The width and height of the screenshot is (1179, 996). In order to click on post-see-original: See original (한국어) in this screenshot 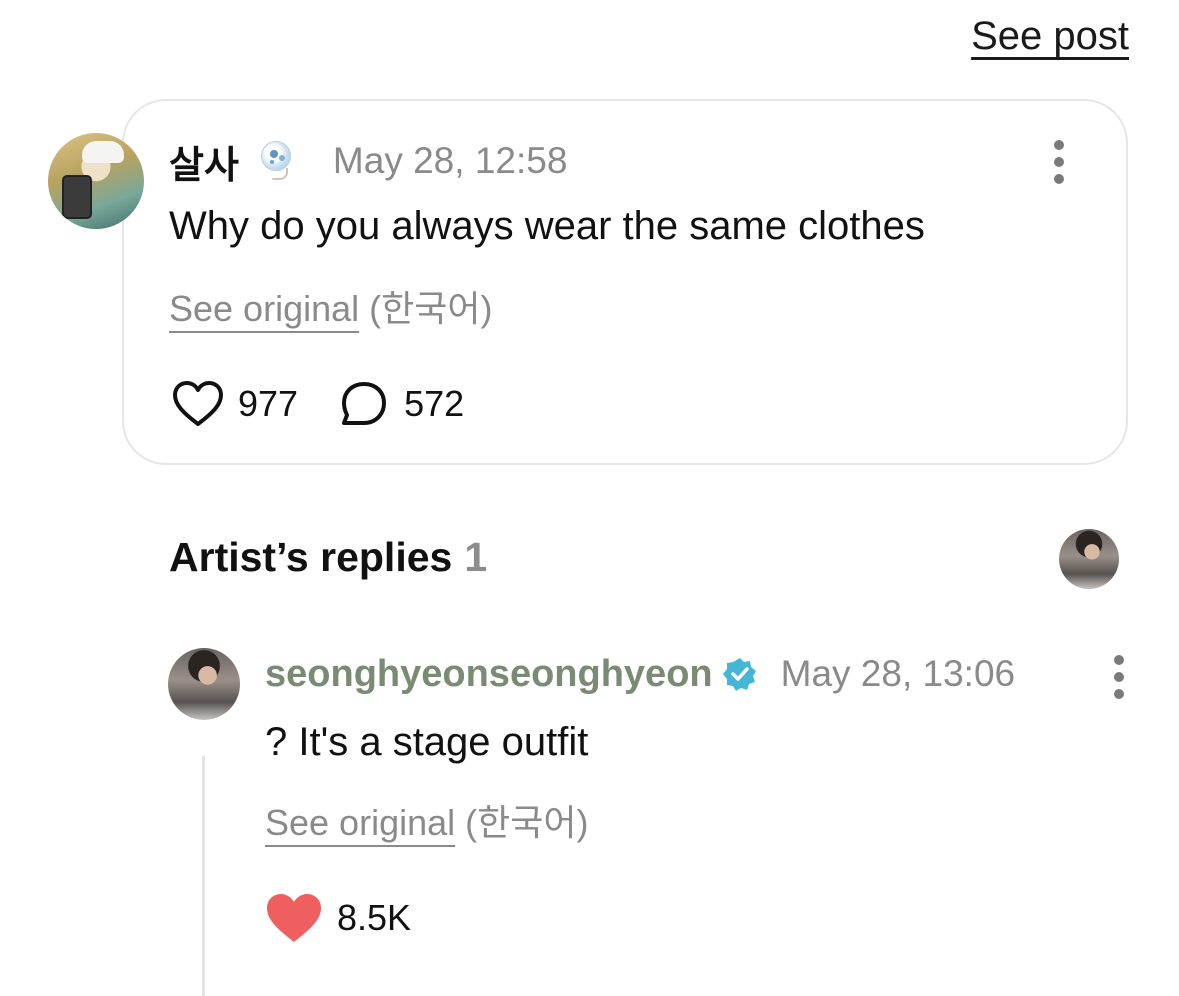, I will do `click(330, 306)`.